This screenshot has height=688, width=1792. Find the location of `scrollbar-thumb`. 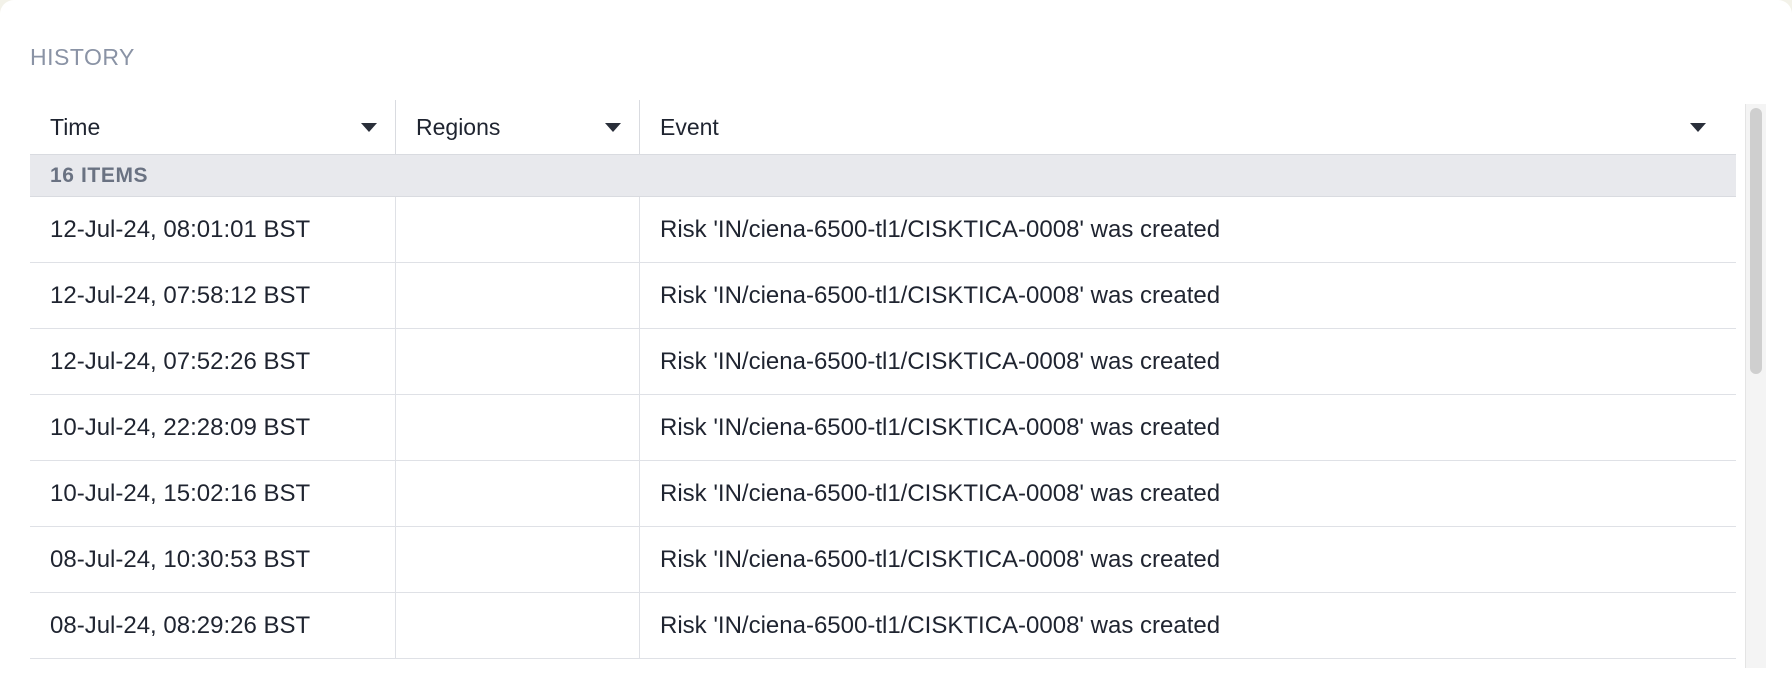

scrollbar-thumb is located at coordinates (1756, 241).